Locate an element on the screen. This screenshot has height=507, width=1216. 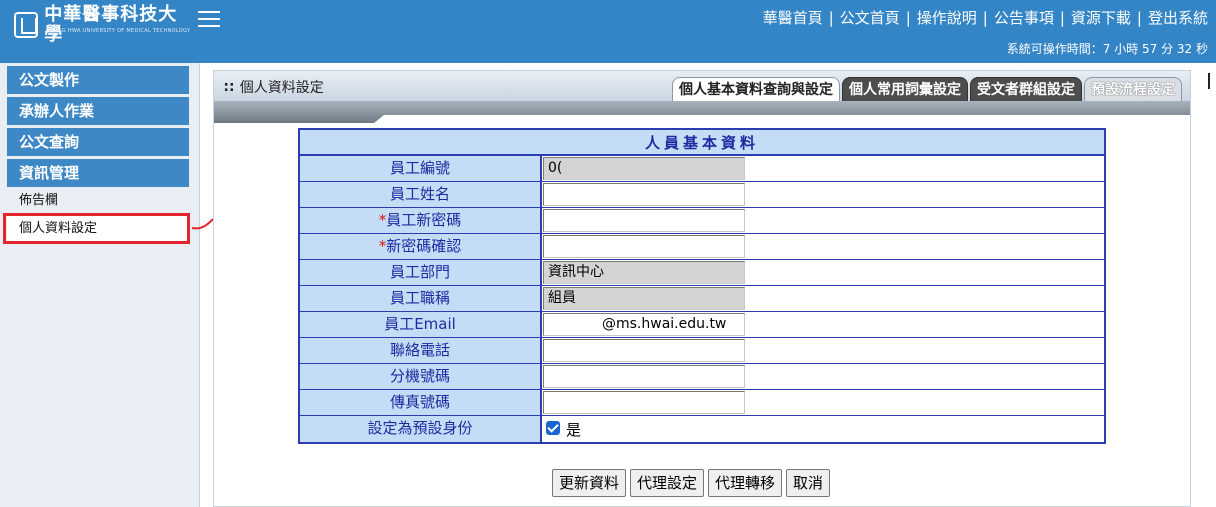
form-row-extension: 分機號碼 is located at coordinates (702, 377).